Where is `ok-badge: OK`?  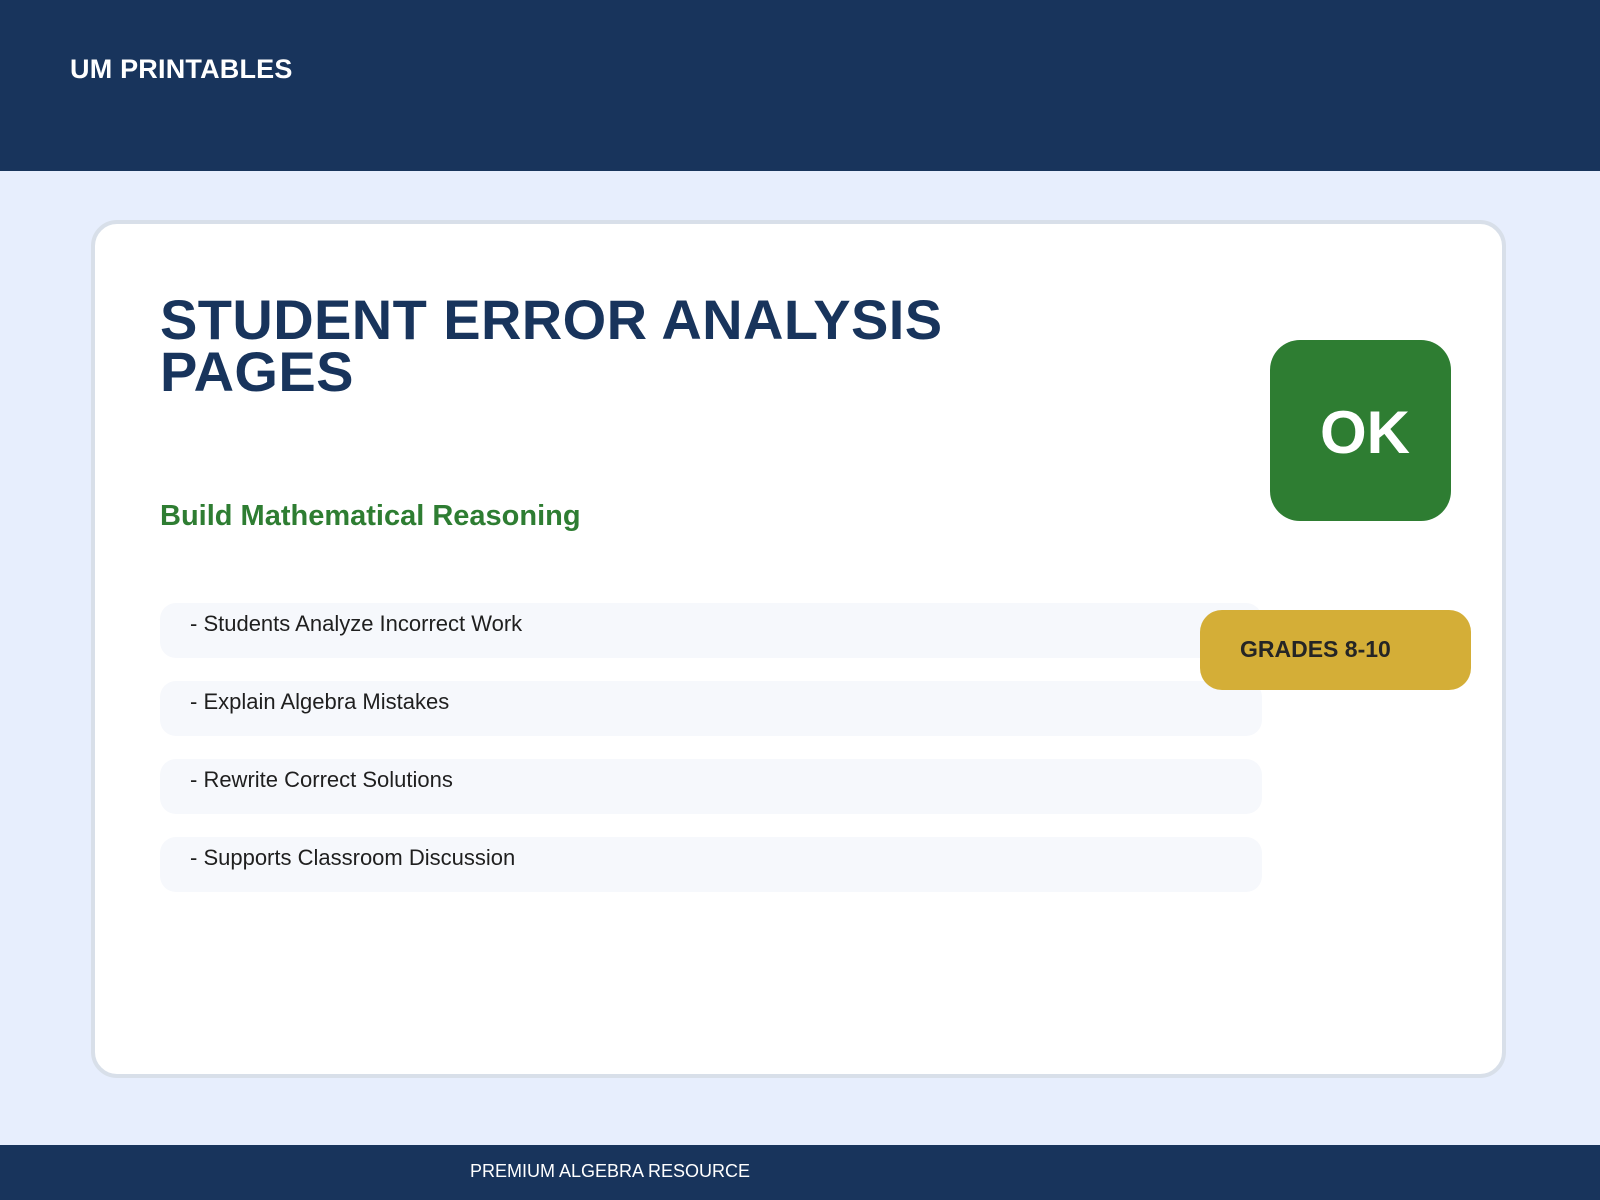
ok-badge: OK is located at coordinates (1360, 430).